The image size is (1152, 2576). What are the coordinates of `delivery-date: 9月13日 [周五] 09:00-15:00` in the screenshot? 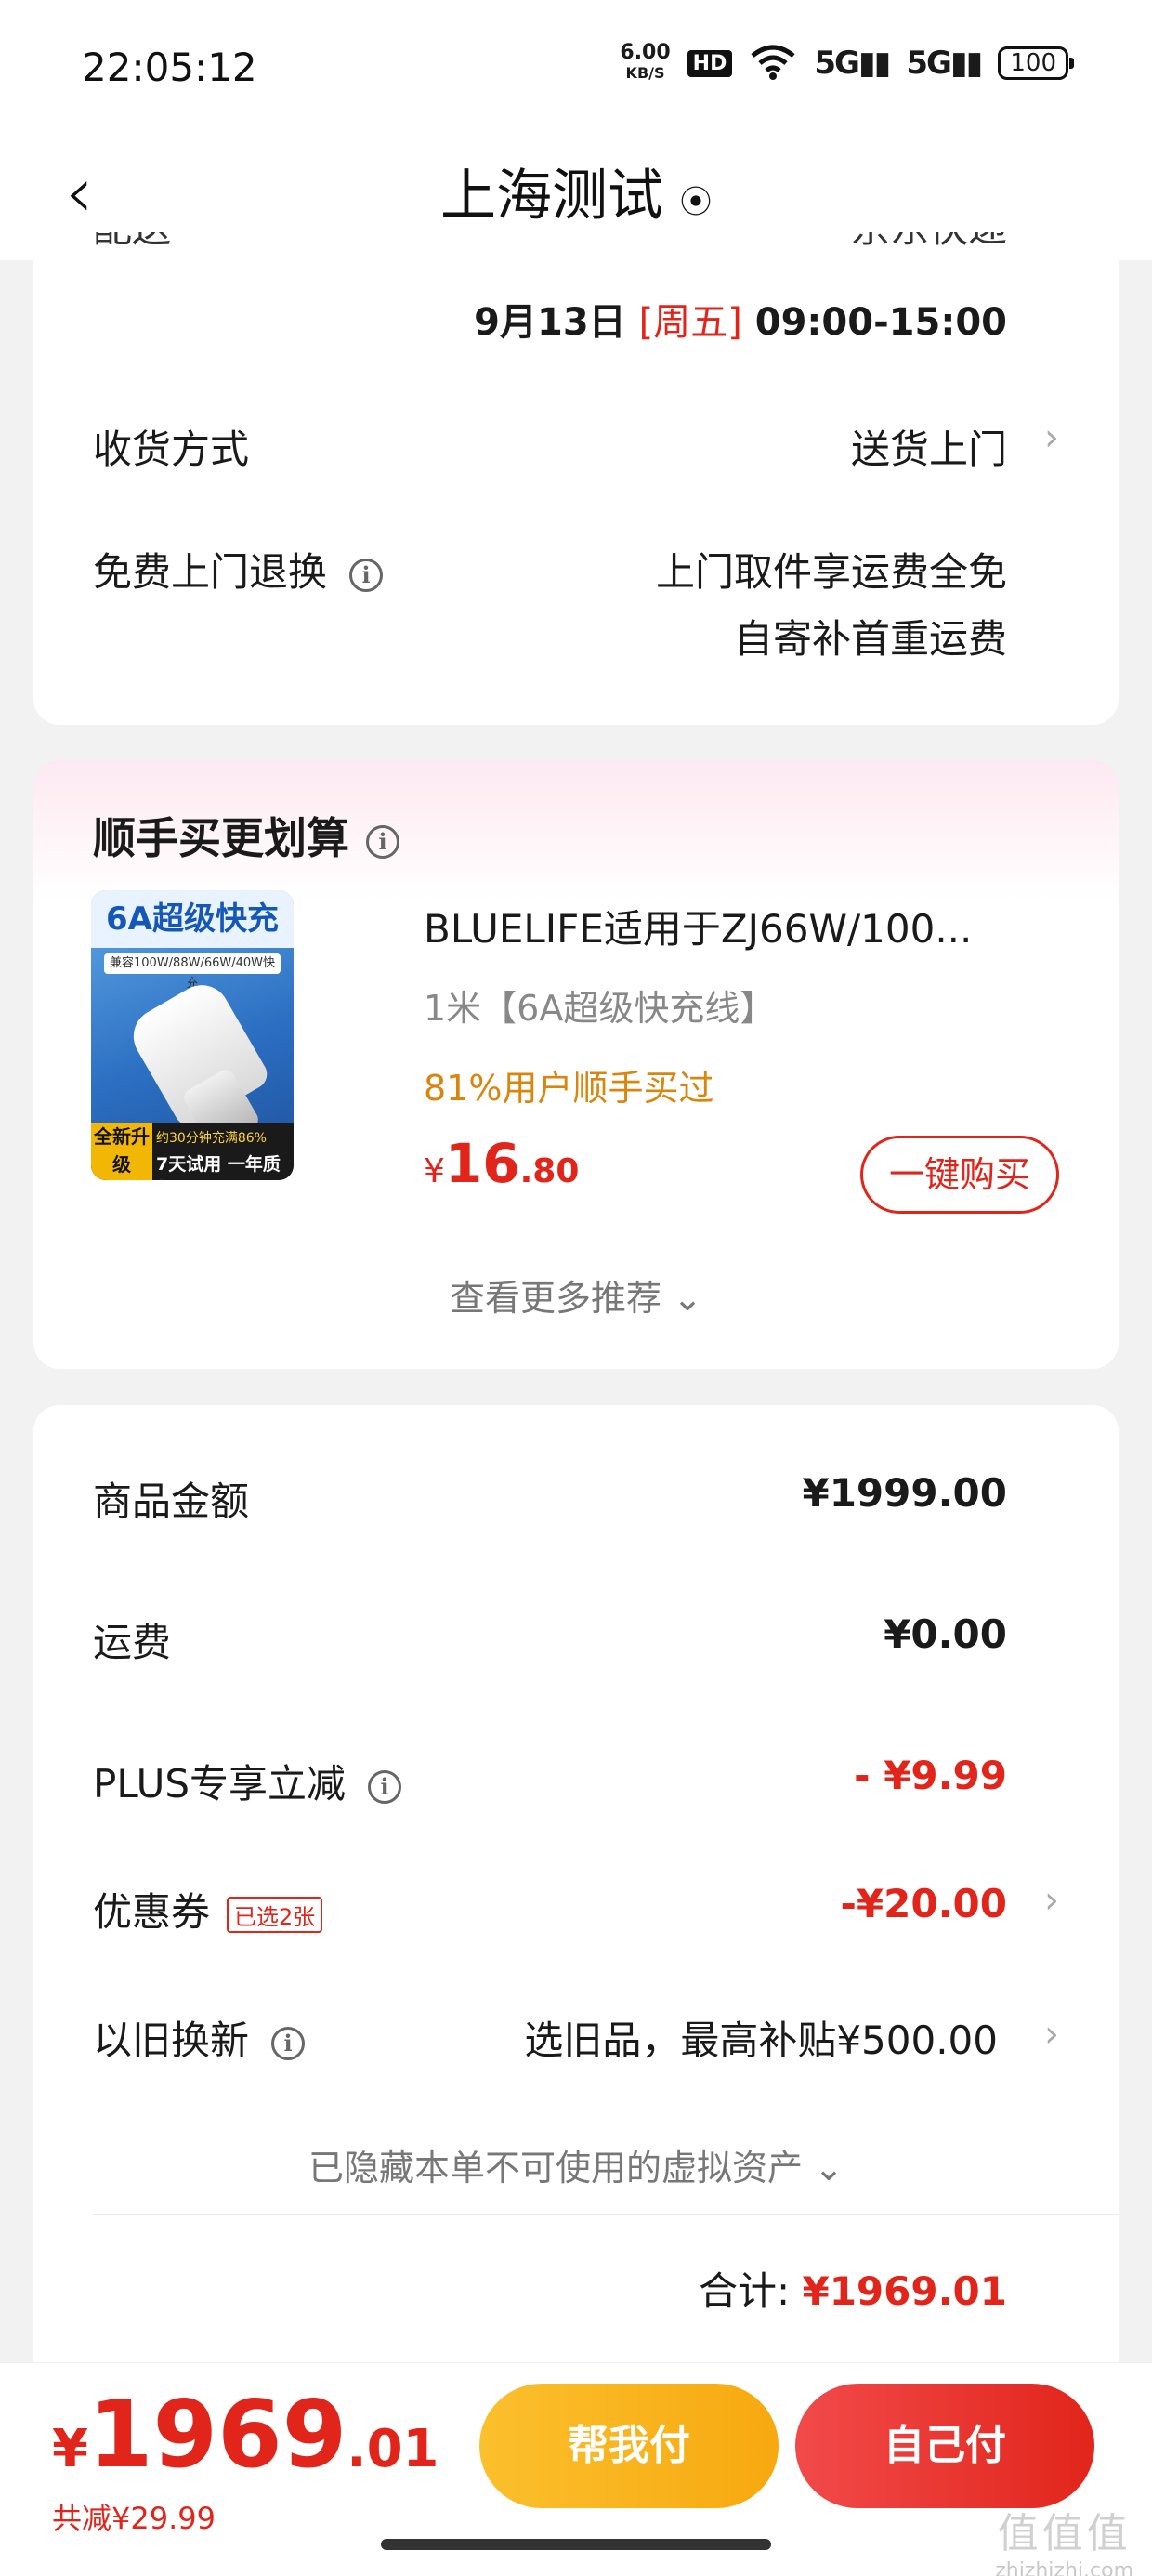 It's located at (740, 319).